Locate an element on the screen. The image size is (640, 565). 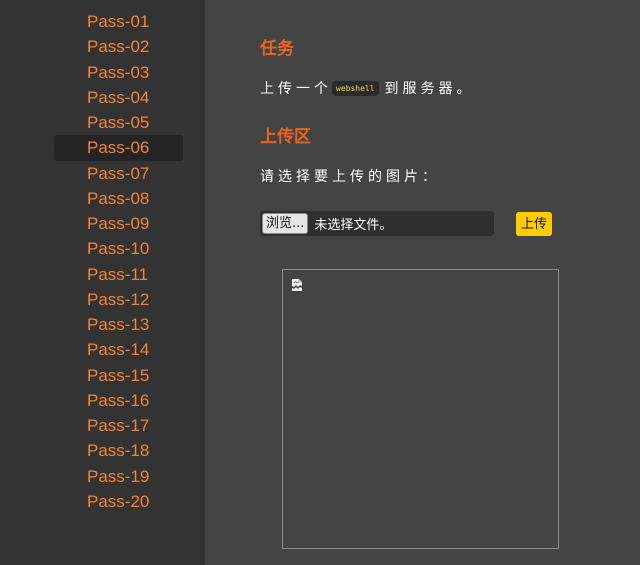
broken-image-icon is located at coordinates (297, 285).